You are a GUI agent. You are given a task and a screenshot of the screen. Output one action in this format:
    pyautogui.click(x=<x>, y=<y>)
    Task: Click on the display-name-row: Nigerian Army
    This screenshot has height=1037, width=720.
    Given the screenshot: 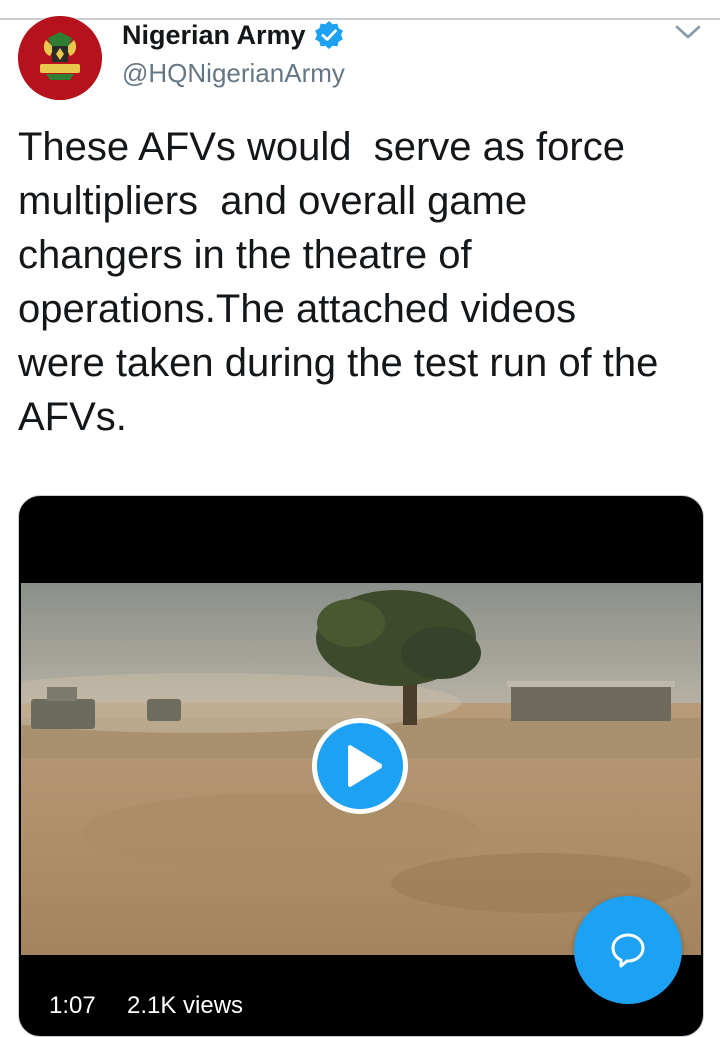 What is the action you would take?
    pyautogui.click(x=233, y=35)
    